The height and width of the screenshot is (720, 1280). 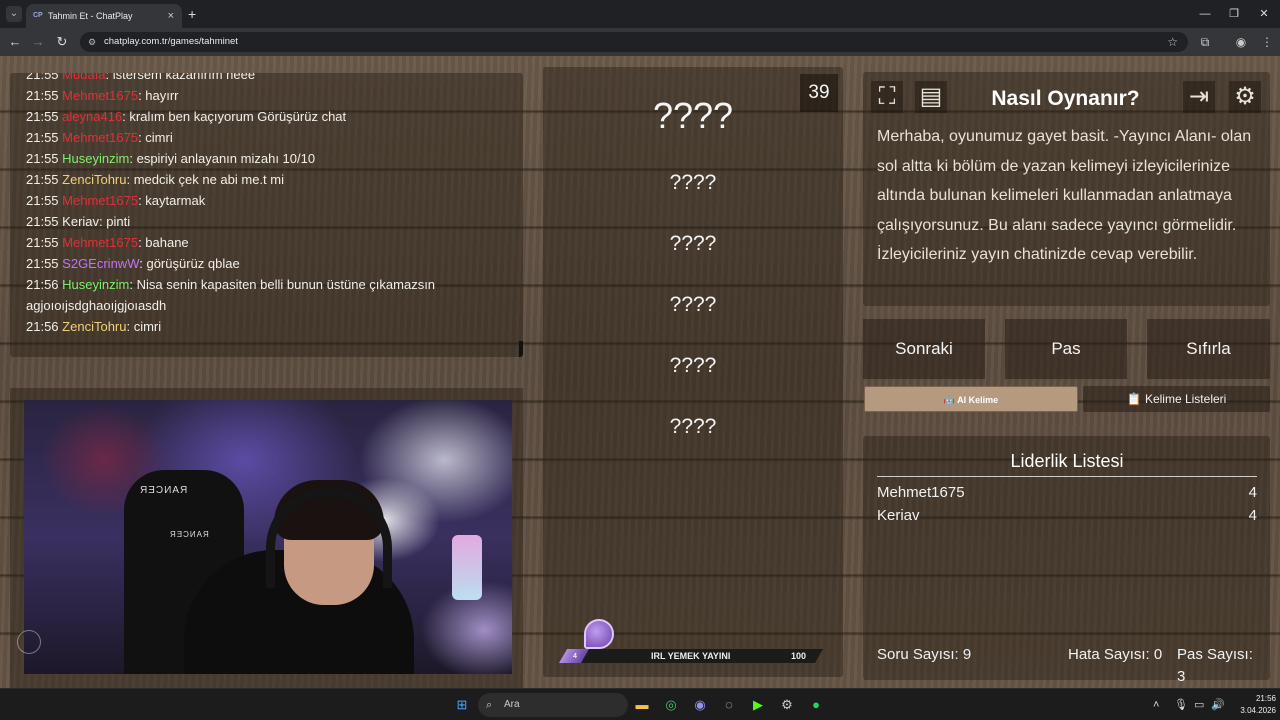 What do you see at coordinates (1251, 705) in the screenshot?
I see `system-clock: 21:56 3.04.2026` at bounding box center [1251, 705].